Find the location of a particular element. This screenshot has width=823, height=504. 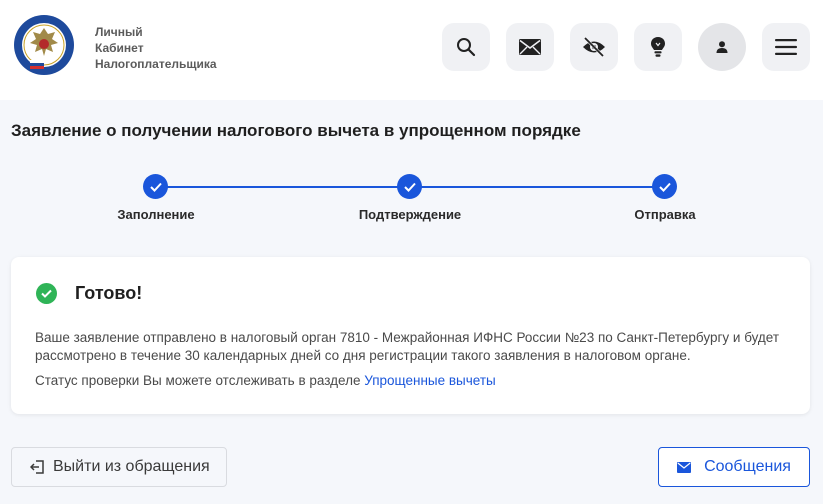

user-icon is located at coordinates (722, 47).